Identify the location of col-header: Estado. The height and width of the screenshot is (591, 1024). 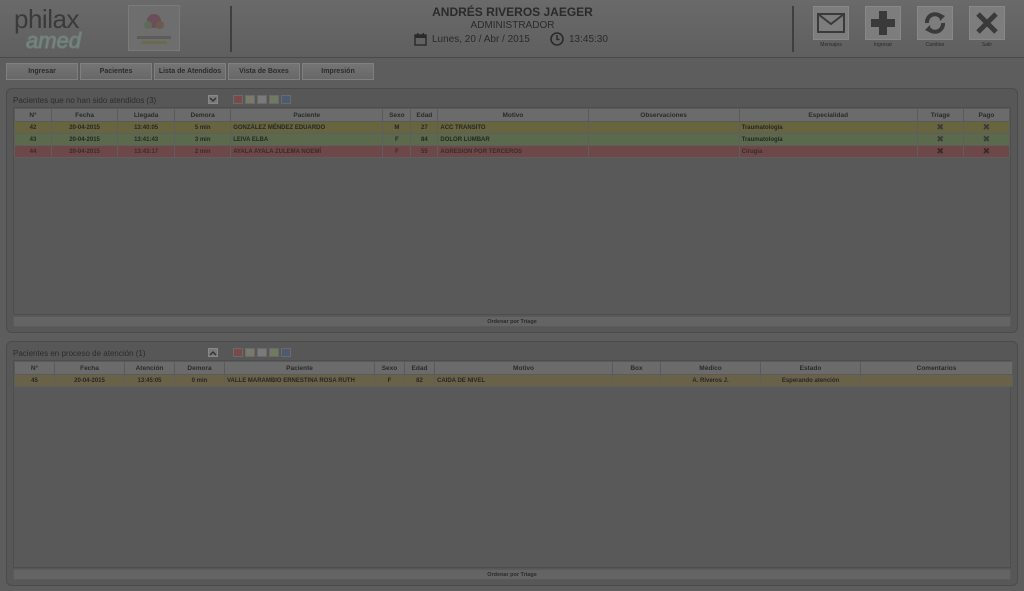
(810, 368).